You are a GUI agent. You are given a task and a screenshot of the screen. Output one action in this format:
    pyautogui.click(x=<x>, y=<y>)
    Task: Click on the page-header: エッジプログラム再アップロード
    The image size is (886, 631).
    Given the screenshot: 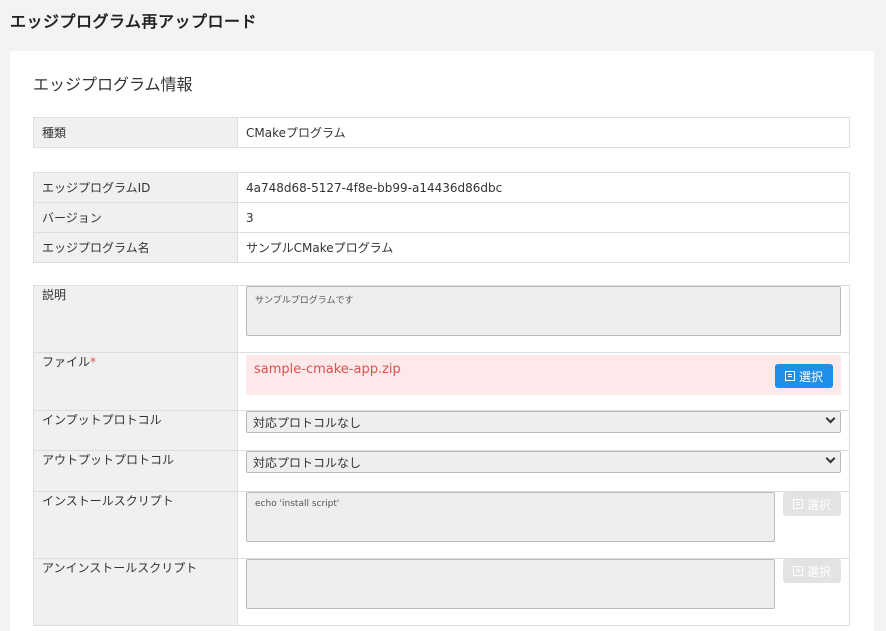 What is the action you would take?
    pyautogui.click(x=443, y=18)
    